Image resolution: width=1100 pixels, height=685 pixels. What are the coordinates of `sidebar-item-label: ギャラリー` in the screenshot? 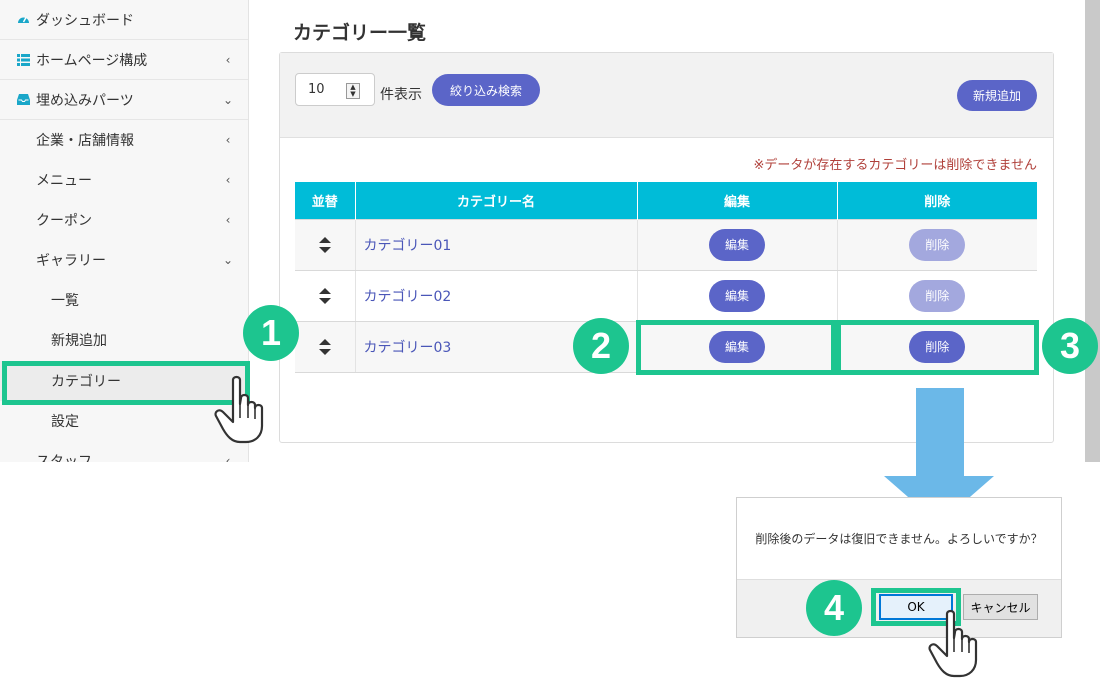 It's located at (71, 261).